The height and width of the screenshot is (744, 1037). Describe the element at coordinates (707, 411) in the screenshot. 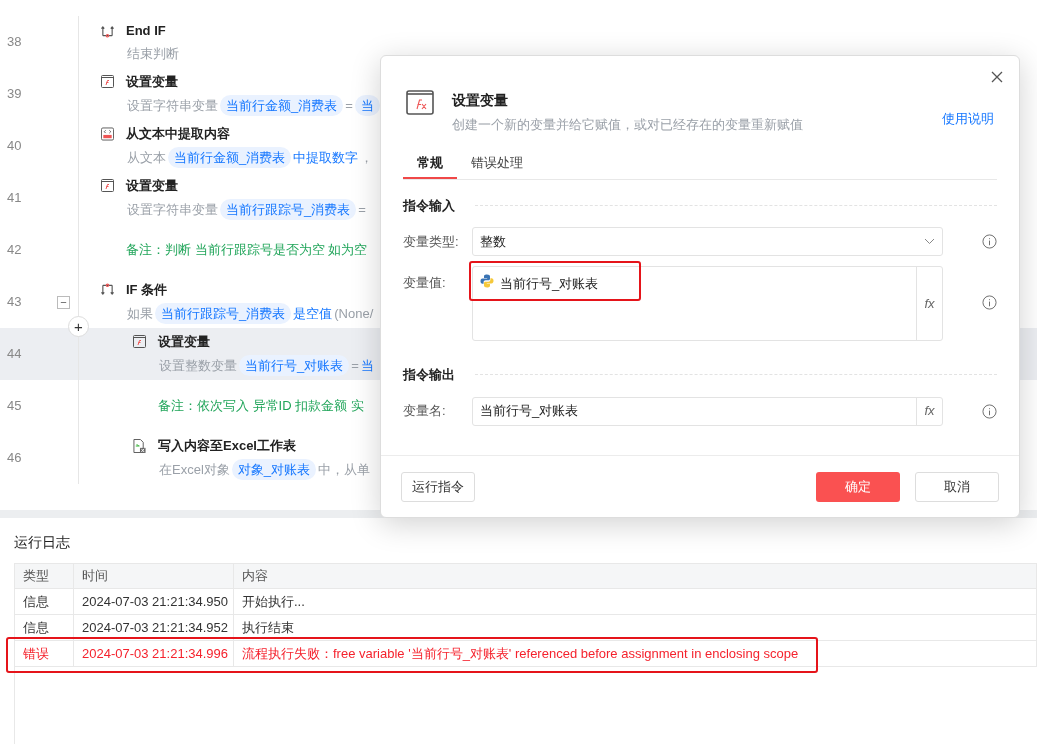

I see `name-field: 当前行号_对账表 fx` at that location.